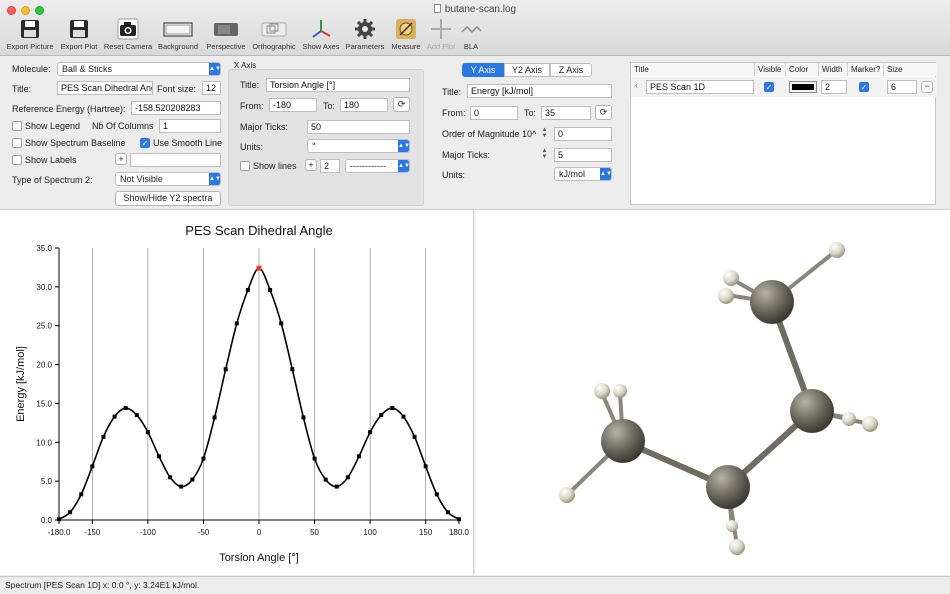 This screenshot has height=594, width=950. Describe the element at coordinates (583, 134) in the screenshot. I see `order-magnitude-input: 0` at that location.